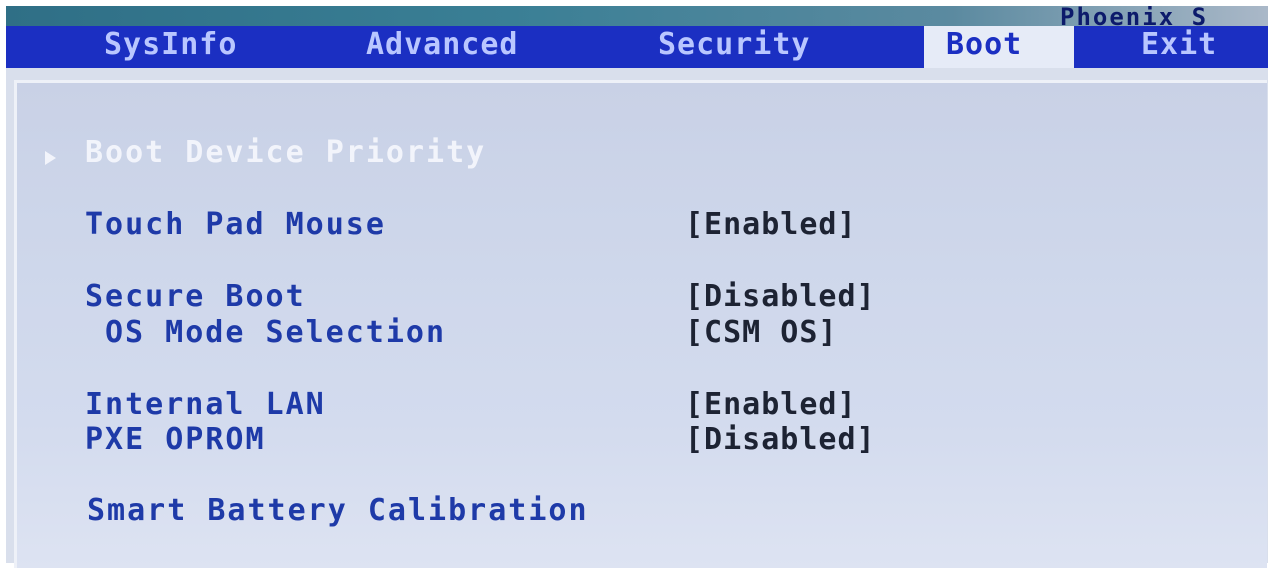 The image size is (1271, 568). I want to click on touch-pad-mouse-value: [Enabled], so click(771, 224).